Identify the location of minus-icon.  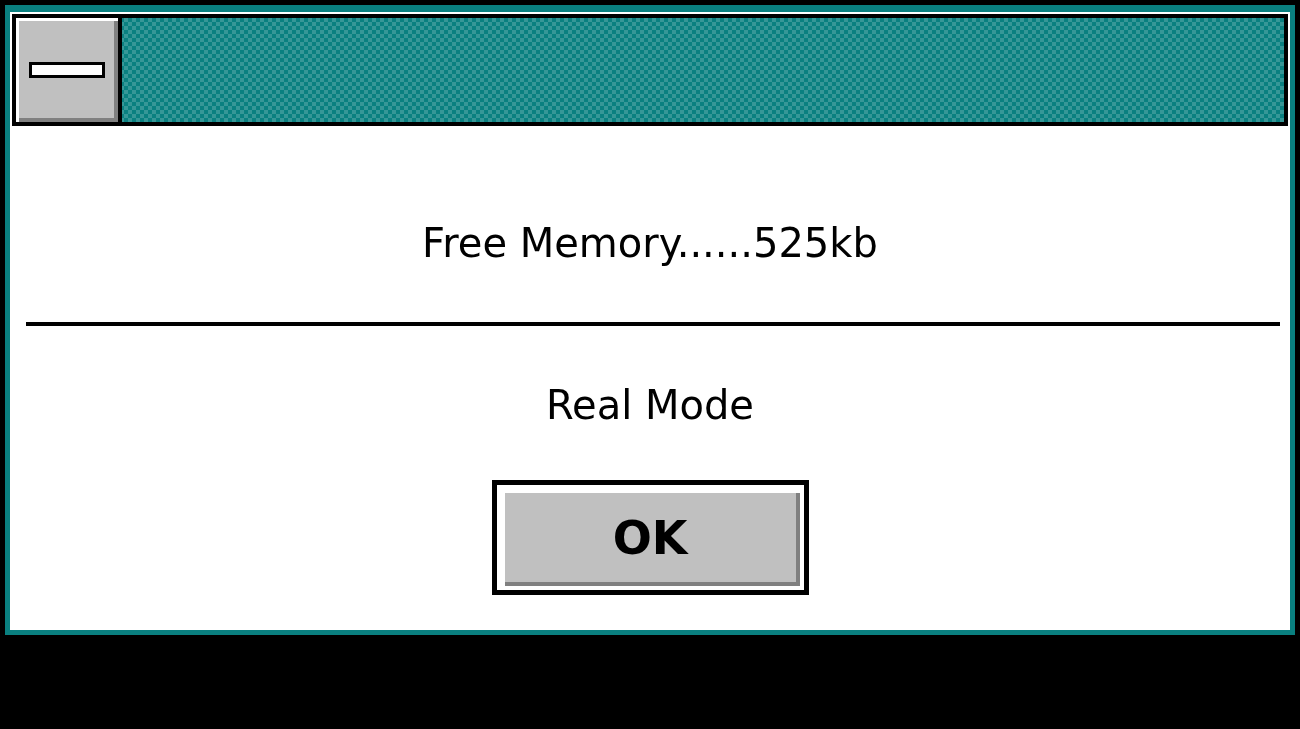
(67, 70).